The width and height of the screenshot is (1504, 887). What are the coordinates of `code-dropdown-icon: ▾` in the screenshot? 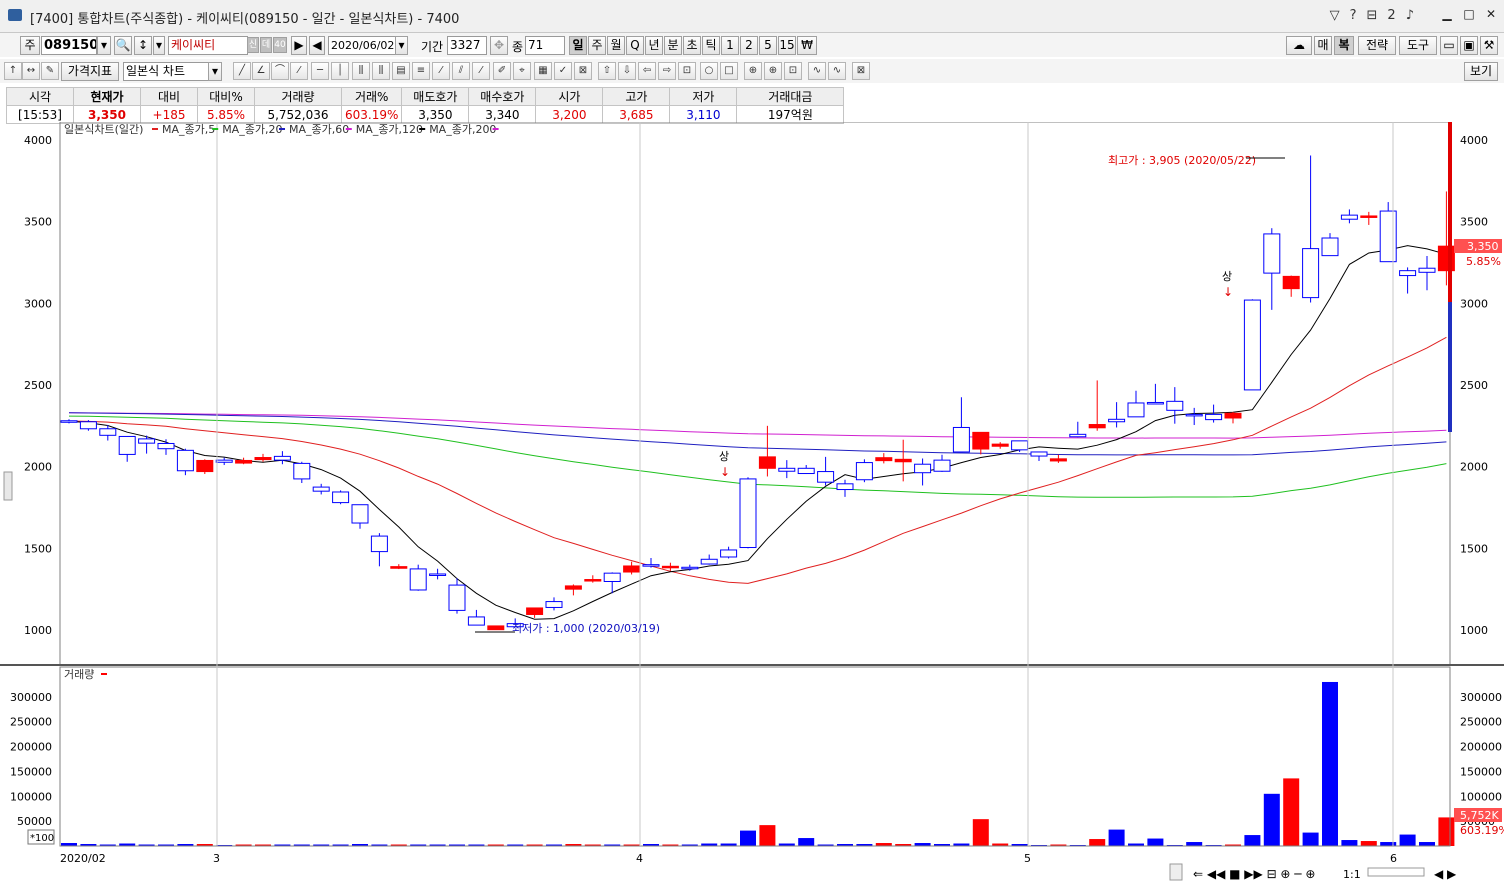 It's located at (104, 45).